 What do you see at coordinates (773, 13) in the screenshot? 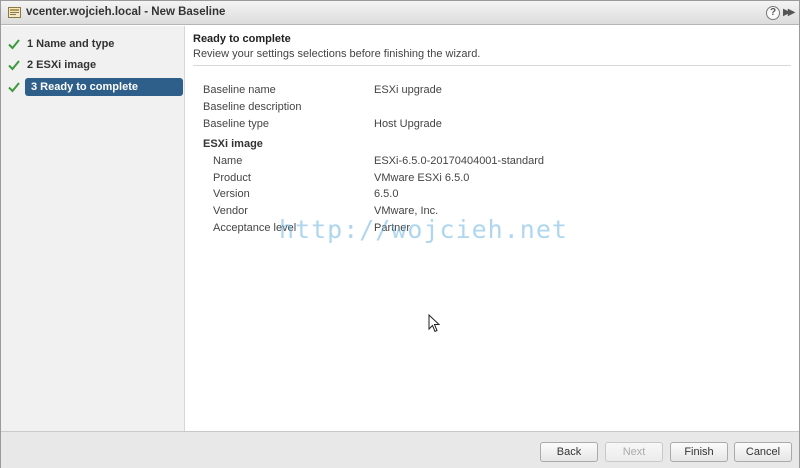
I see `help-icon: ?` at bounding box center [773, 13].